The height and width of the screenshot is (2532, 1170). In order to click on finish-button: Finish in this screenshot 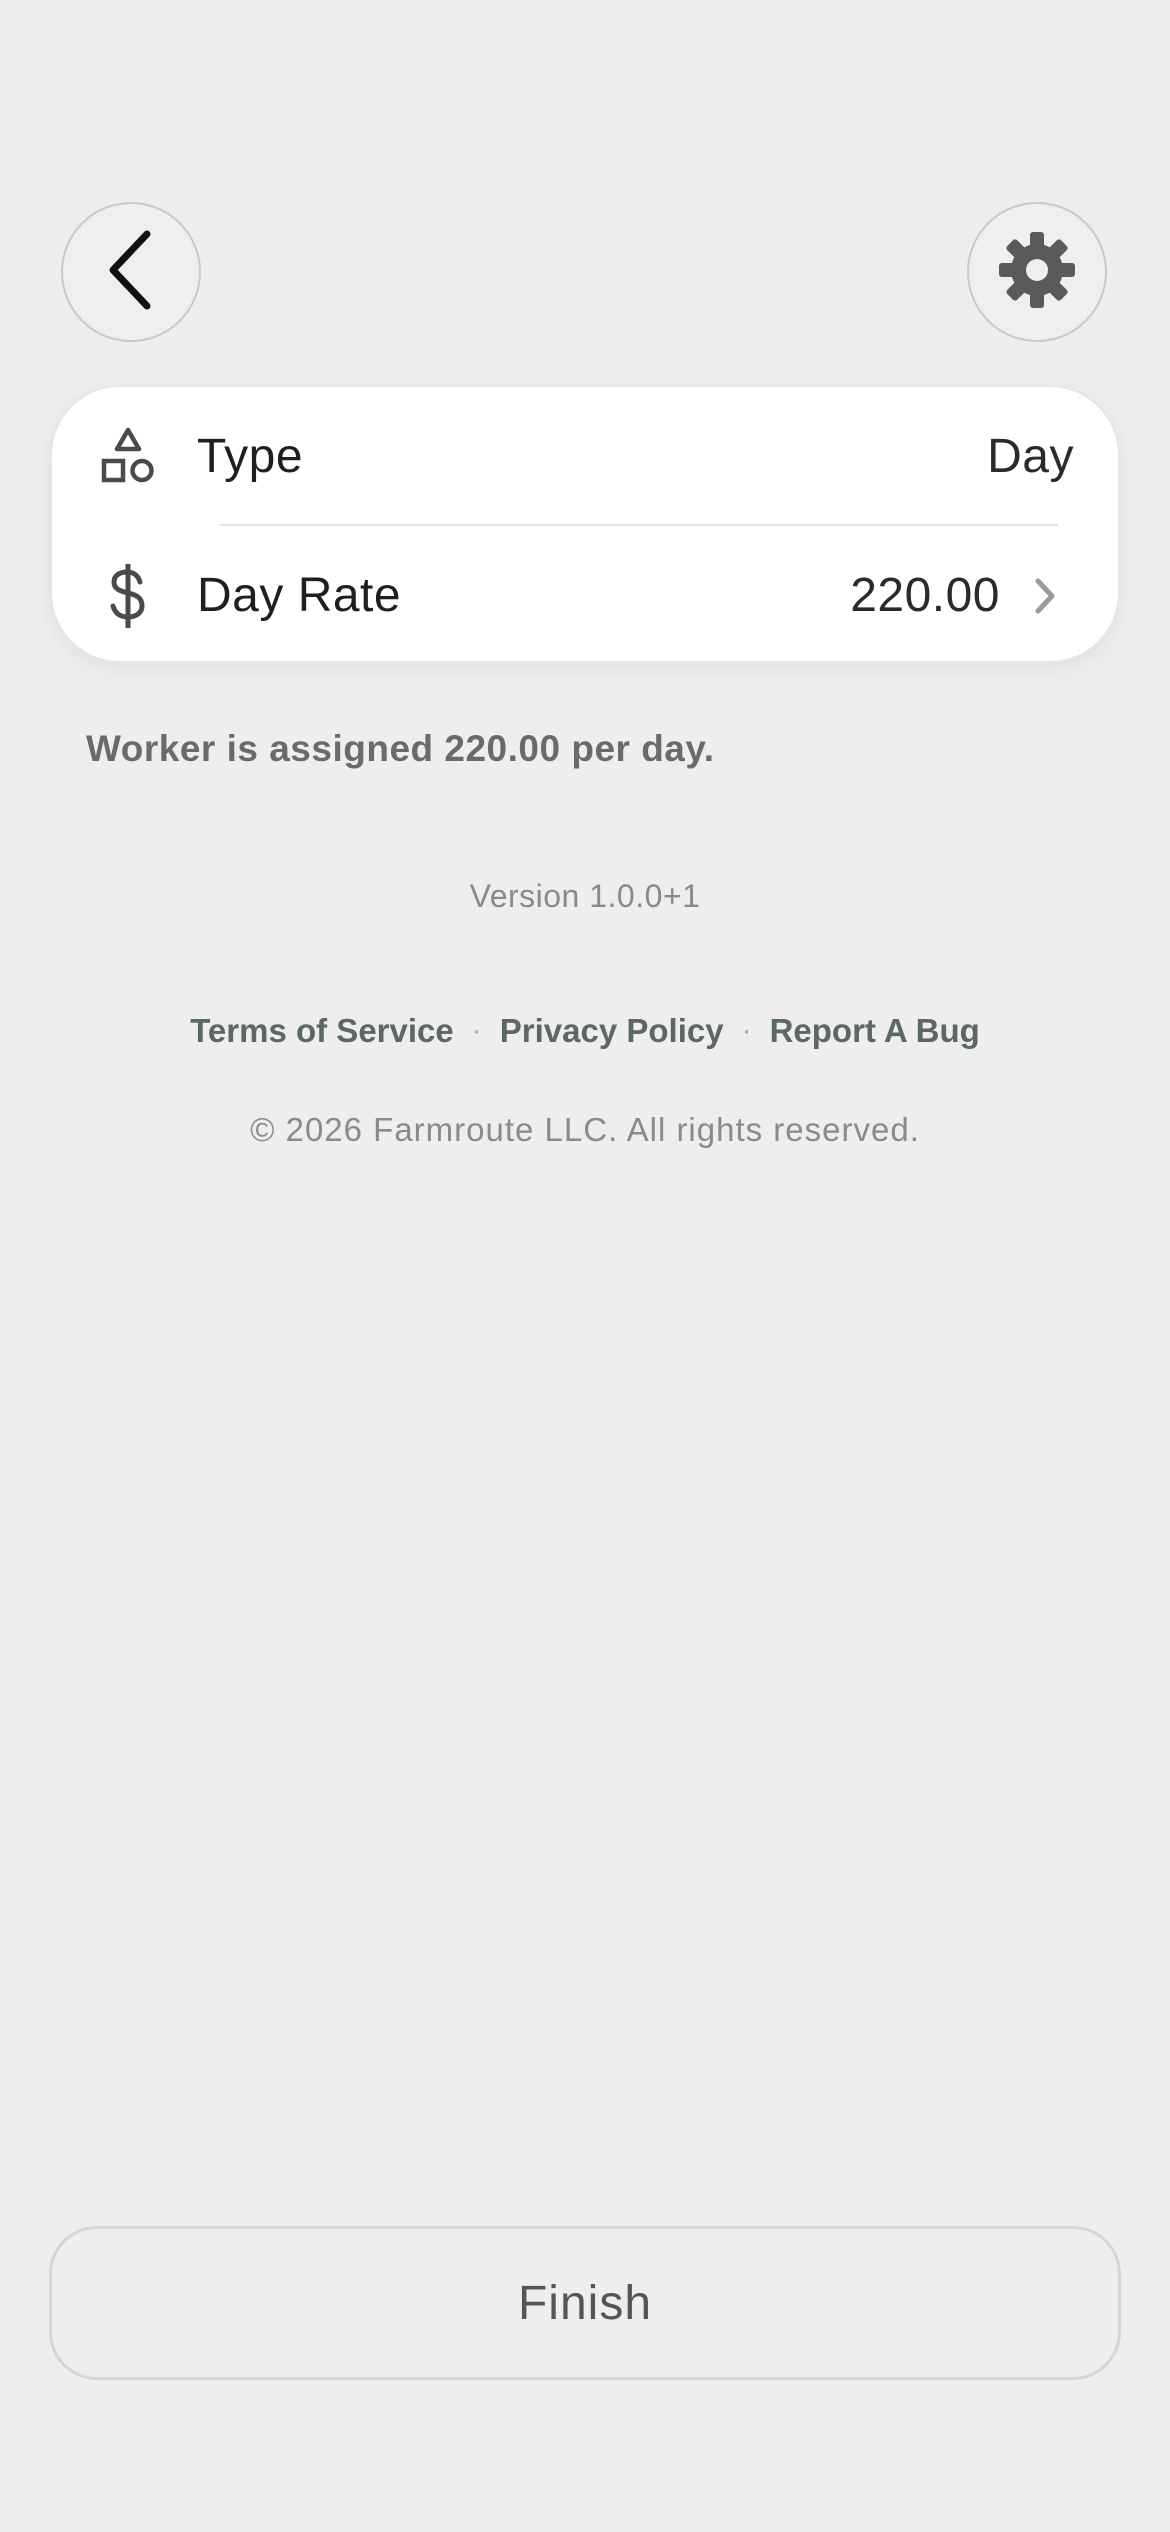, I will do `click(585, 2303)`.